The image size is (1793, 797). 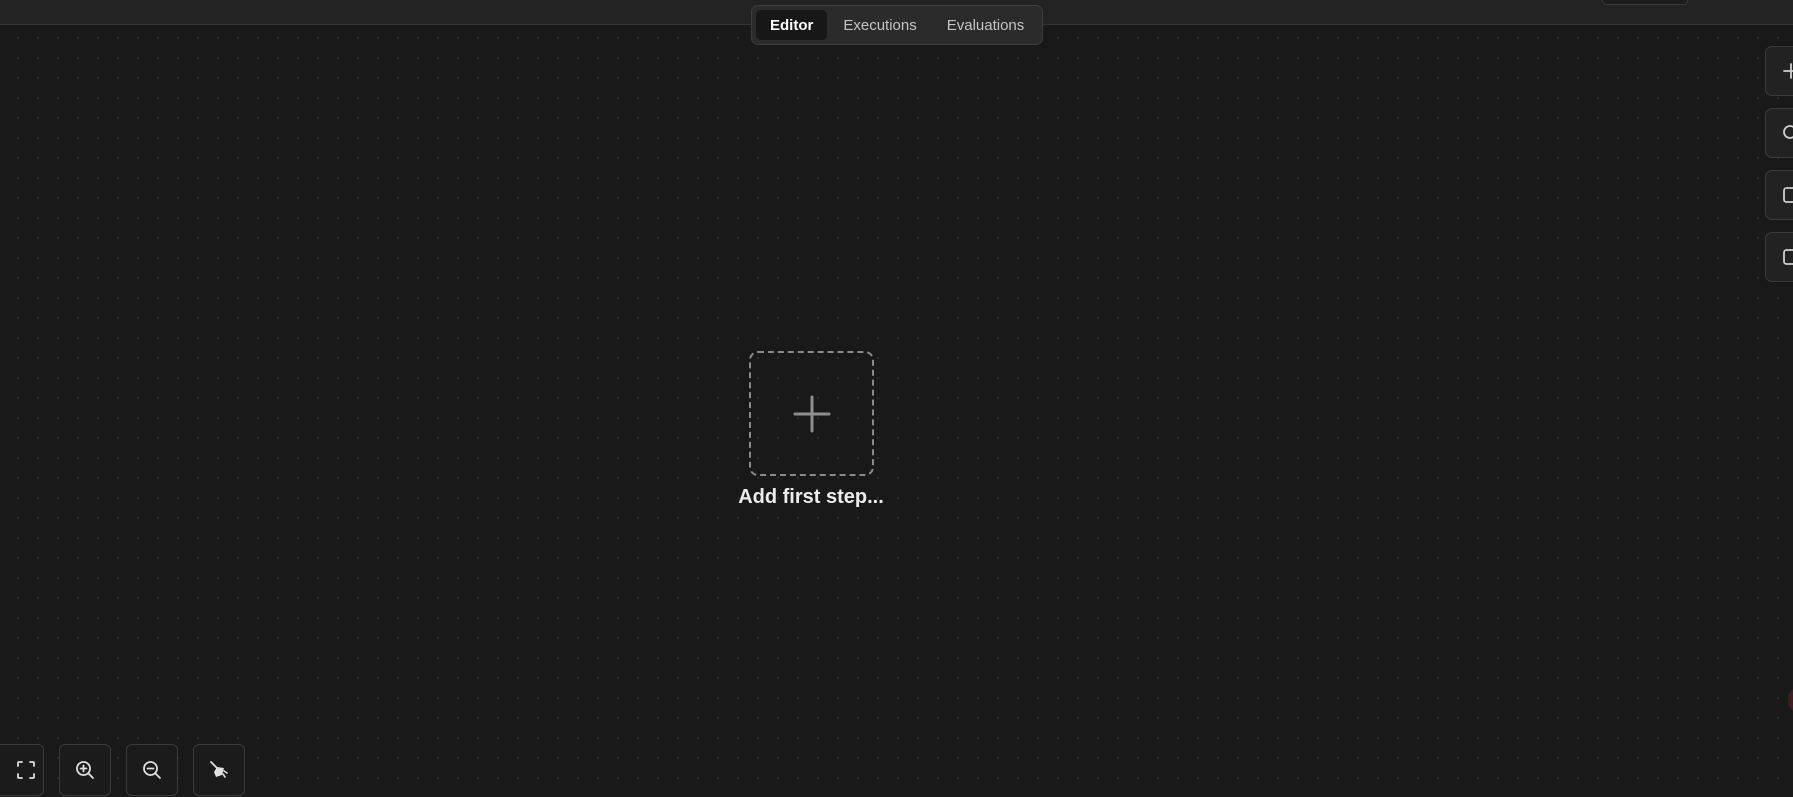 I want to click on tidy-up-button, so click(x=219, y=770).